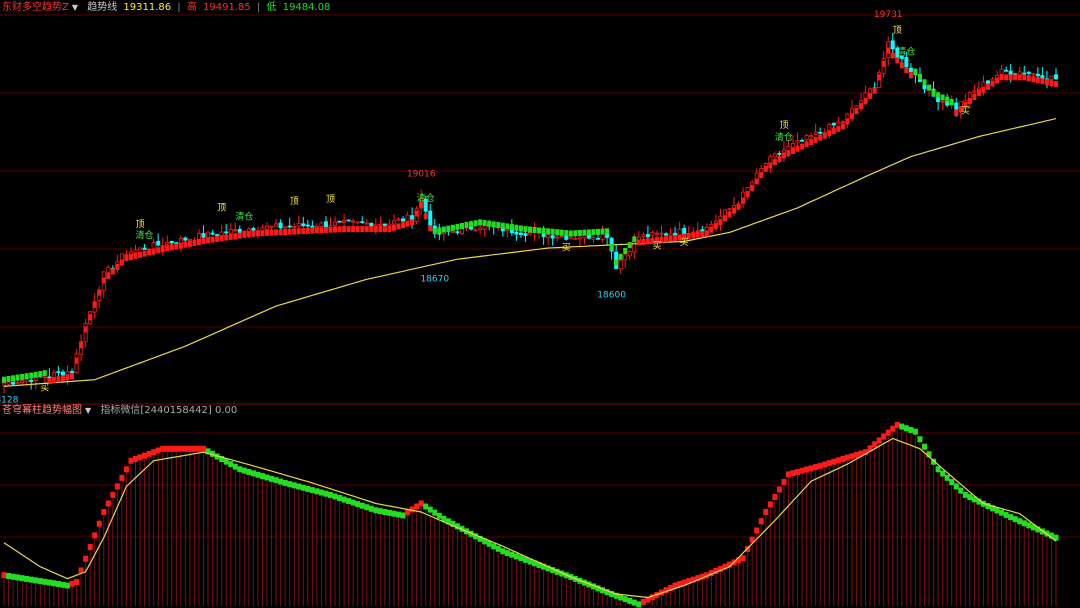 The height and width of the screenshot is (608, 1080). I want to click on signal-label-buy: 买, so click(965, 110).